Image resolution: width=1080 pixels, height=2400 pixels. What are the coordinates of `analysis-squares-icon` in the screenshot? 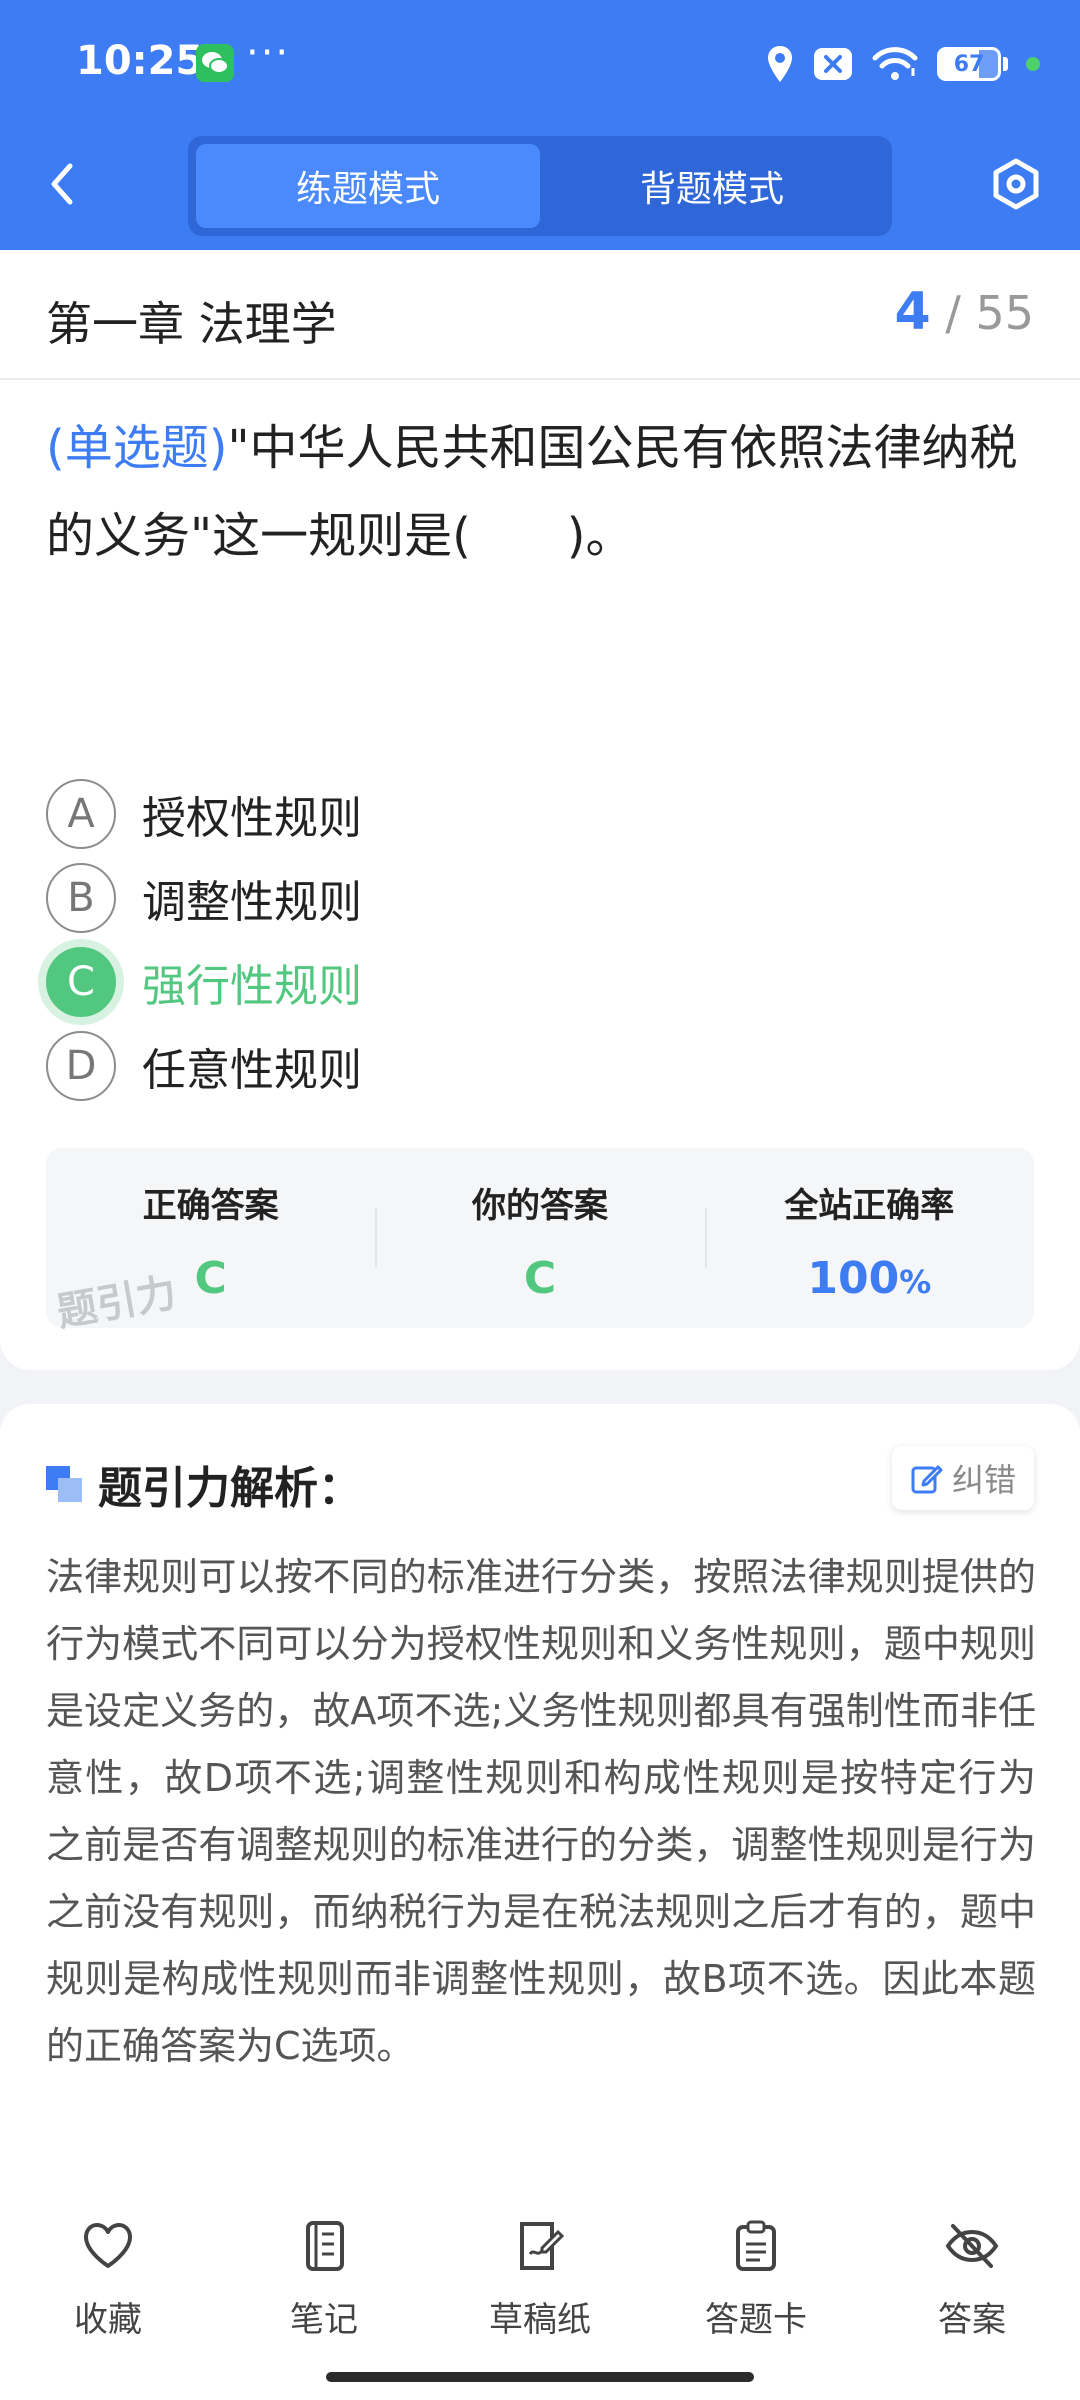 It's located at (64, 1484).